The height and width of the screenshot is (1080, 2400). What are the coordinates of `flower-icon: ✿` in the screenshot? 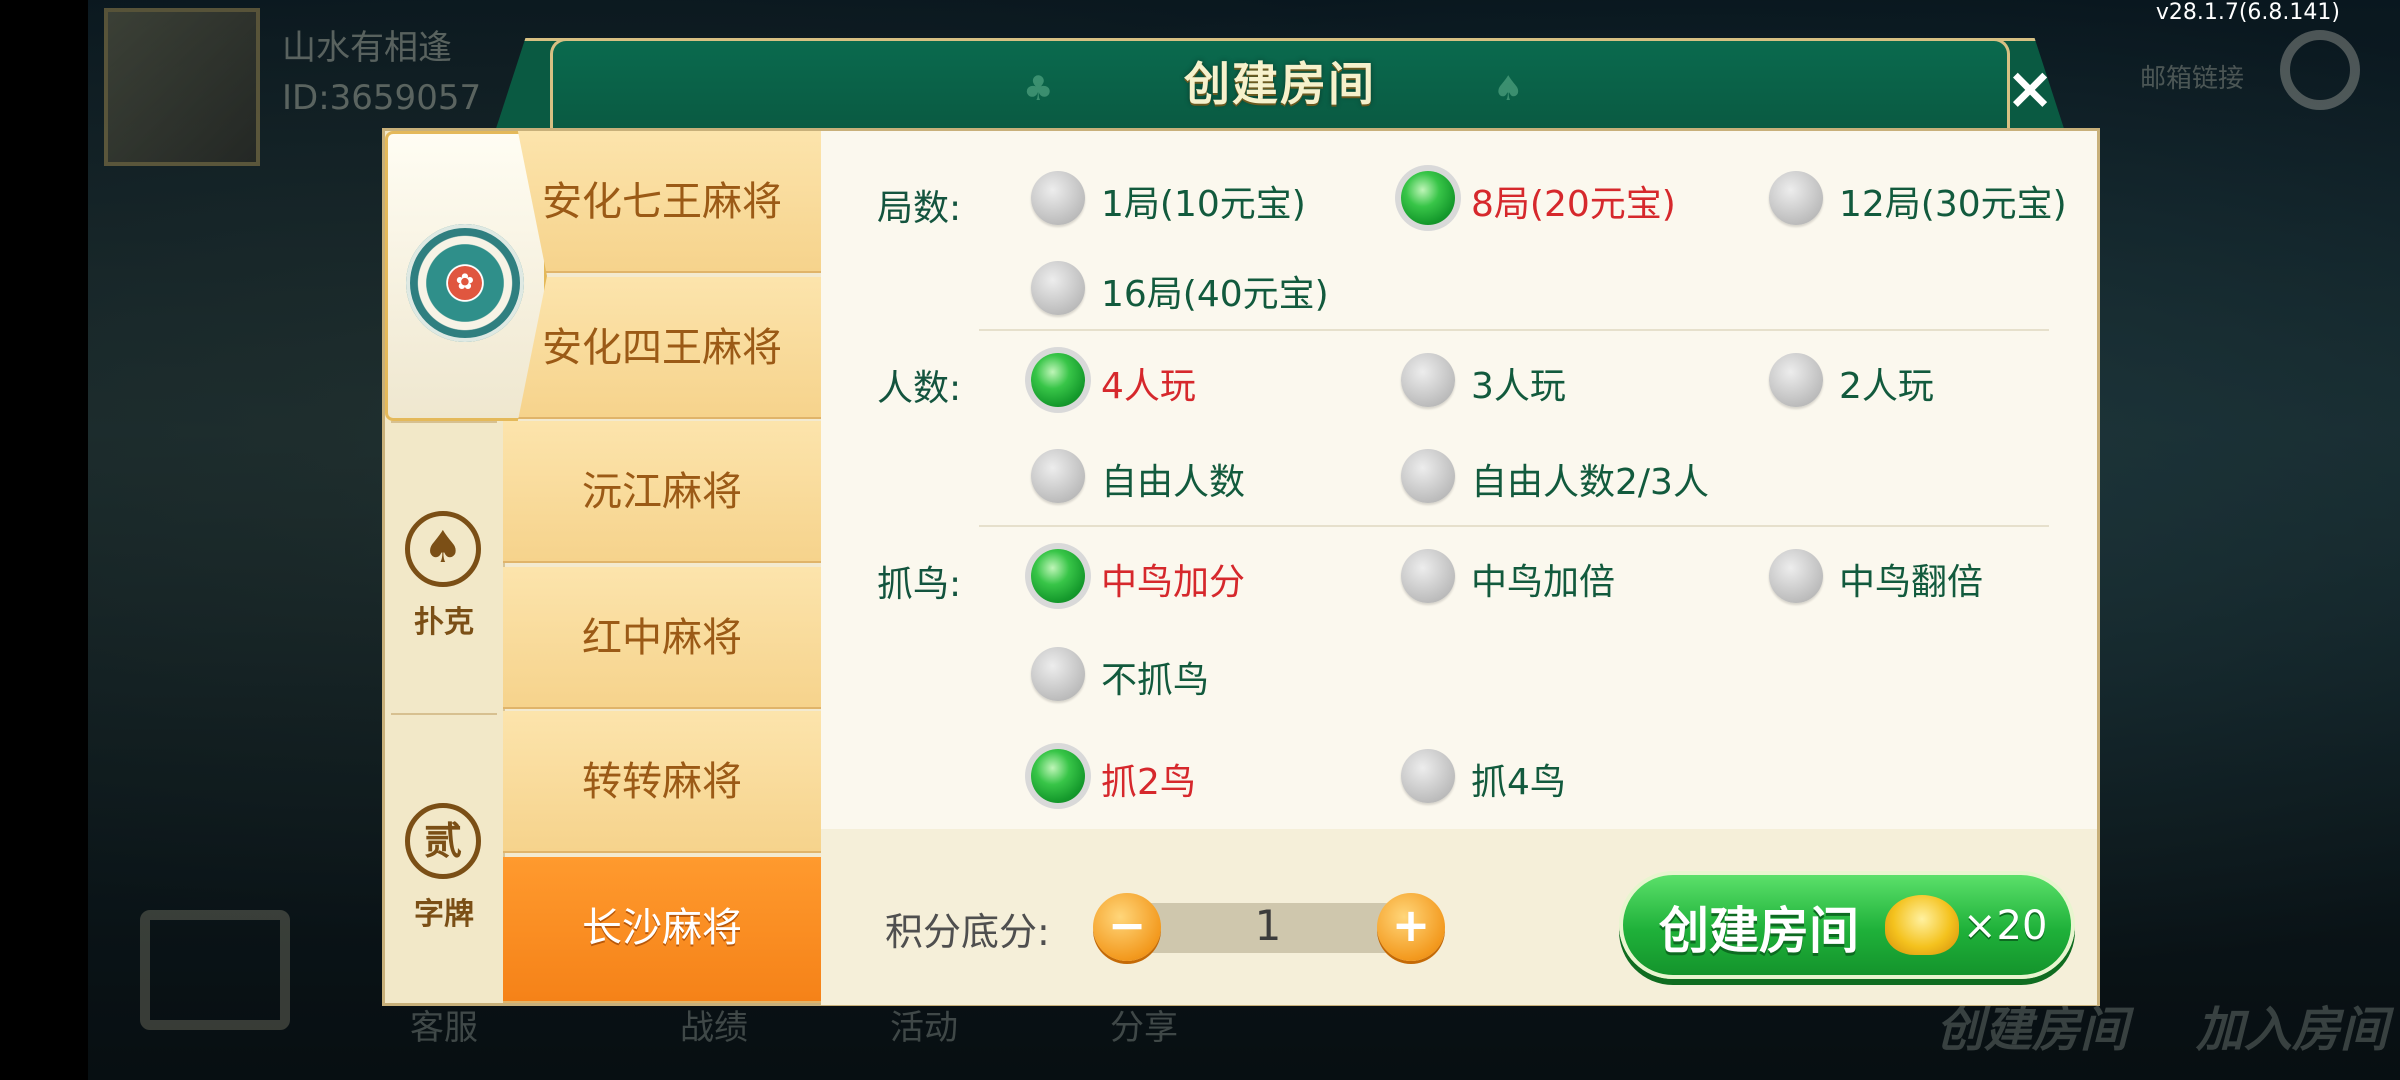 It's located at (465, 283).